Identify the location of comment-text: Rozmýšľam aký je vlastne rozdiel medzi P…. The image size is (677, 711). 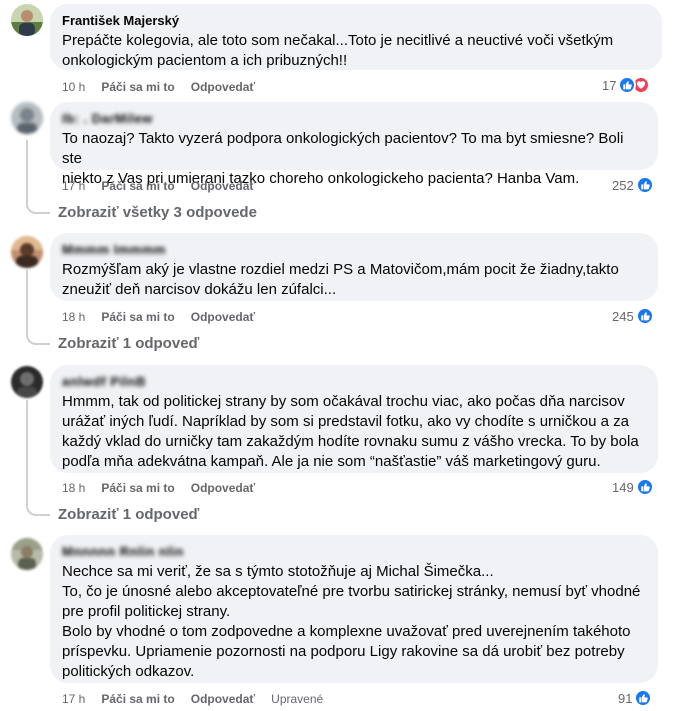
(340, 279).